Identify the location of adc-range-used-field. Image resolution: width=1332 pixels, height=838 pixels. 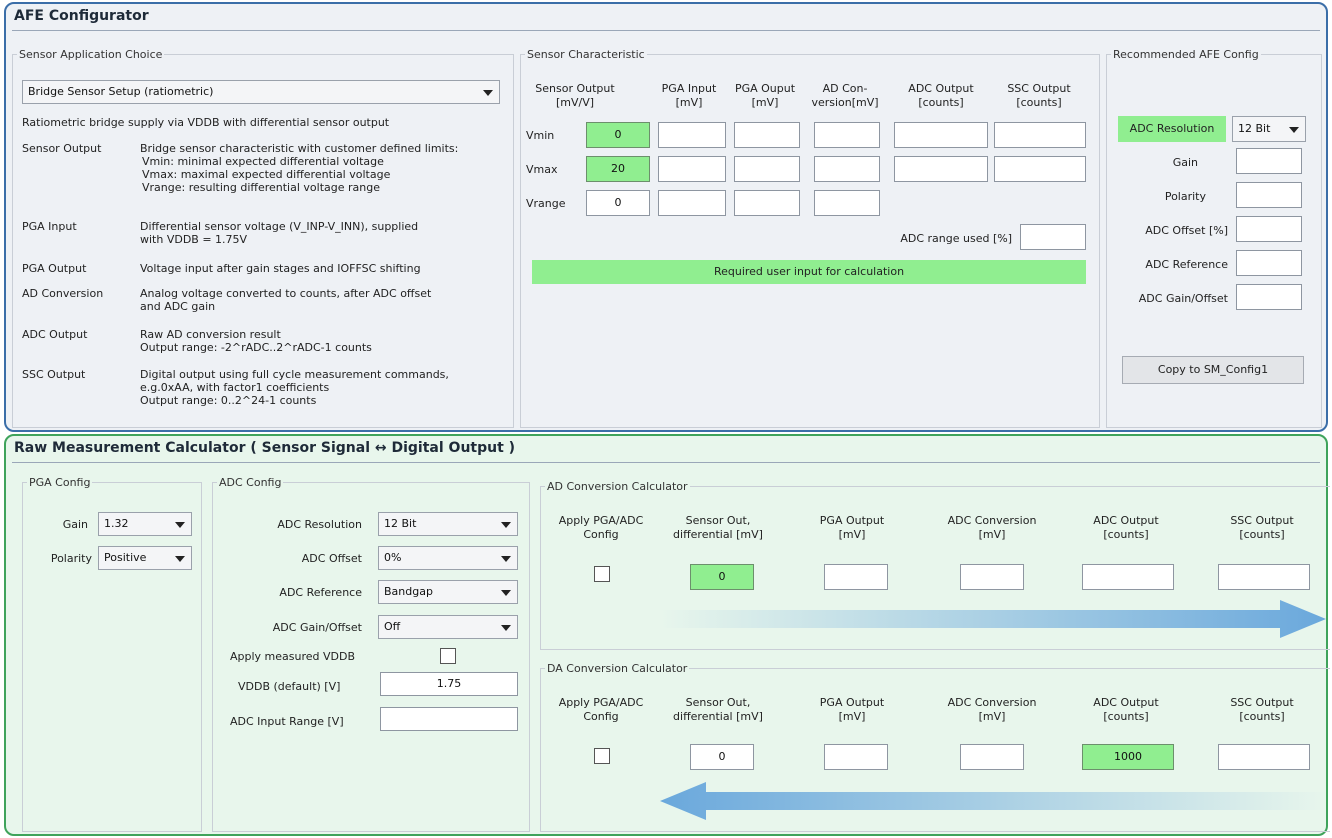
(1053, 237).